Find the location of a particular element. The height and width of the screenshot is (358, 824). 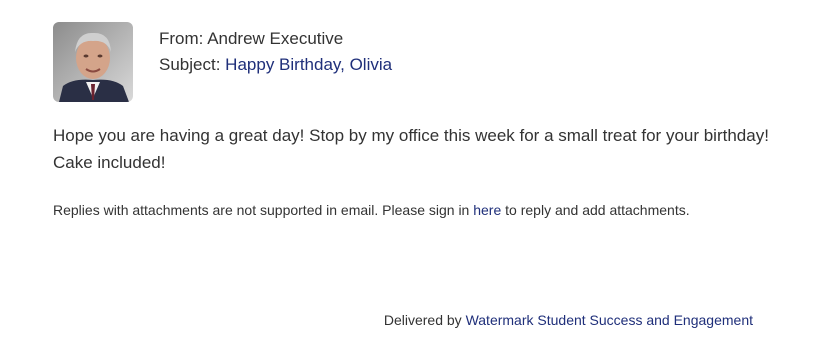

from-label: From: is located at coordinates (181, 38).